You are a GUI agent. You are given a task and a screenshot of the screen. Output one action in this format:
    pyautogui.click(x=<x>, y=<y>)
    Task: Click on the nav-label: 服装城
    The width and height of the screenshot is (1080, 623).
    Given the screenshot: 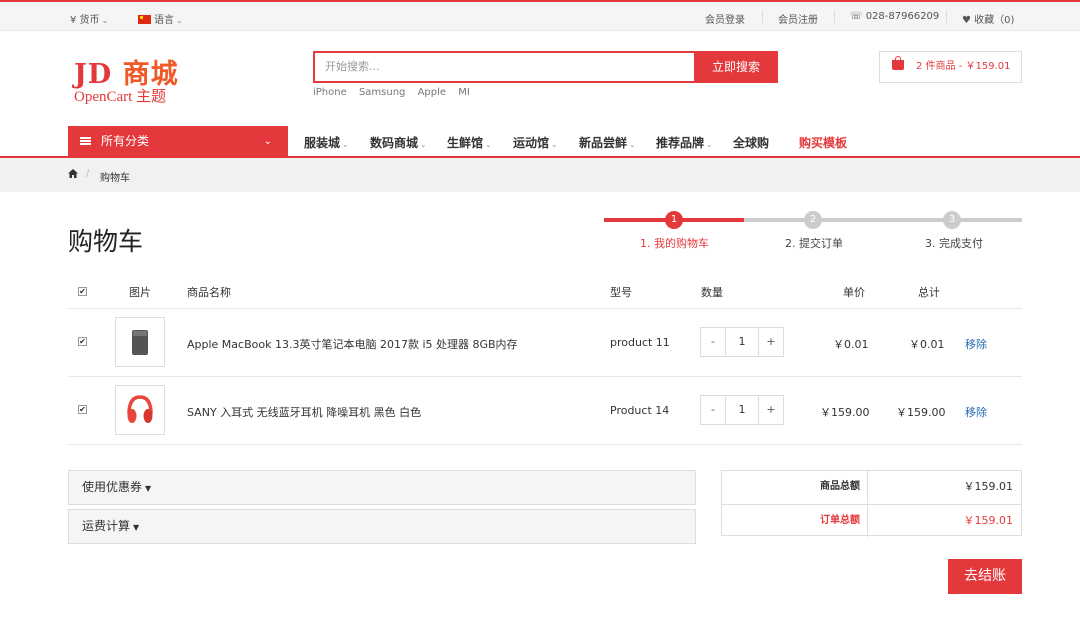 What is the action you would take?
    pyautogui.click(x=322, y=143)
    